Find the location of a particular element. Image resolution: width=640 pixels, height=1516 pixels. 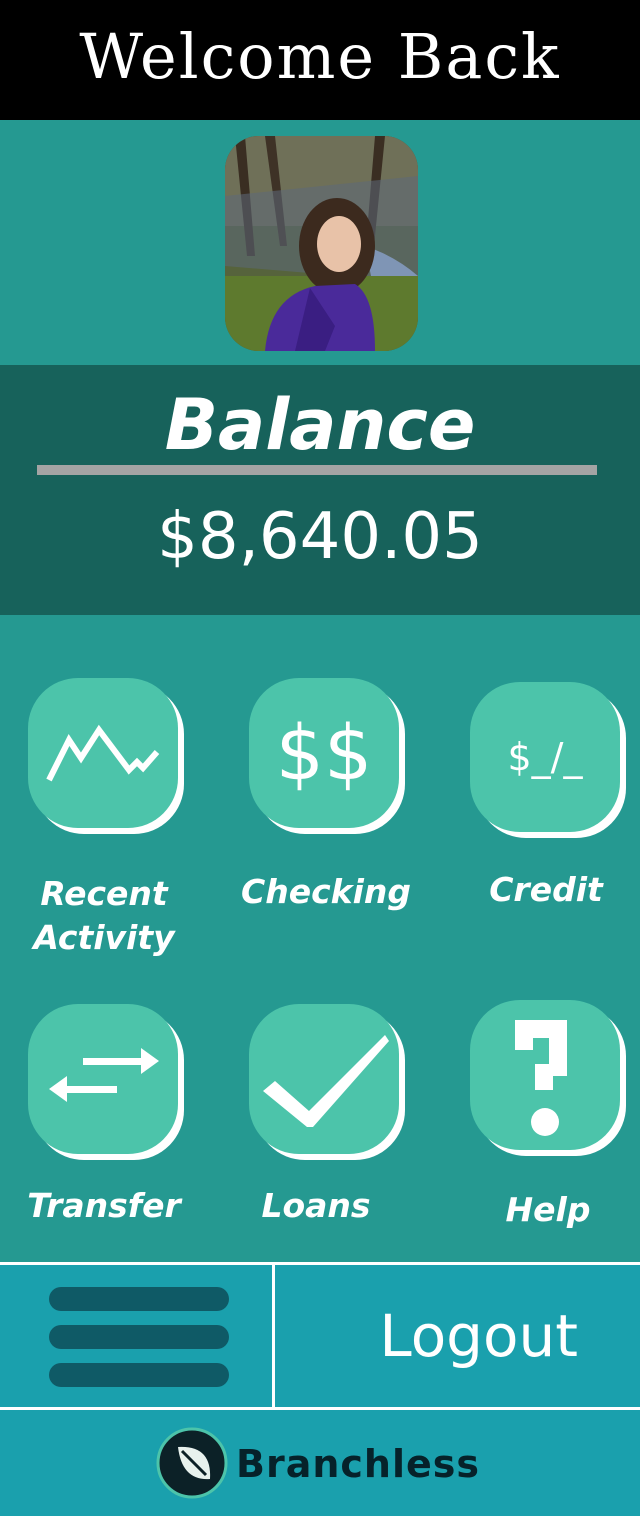

brand-bar: Branchless is located at coordinates (320, 1463).